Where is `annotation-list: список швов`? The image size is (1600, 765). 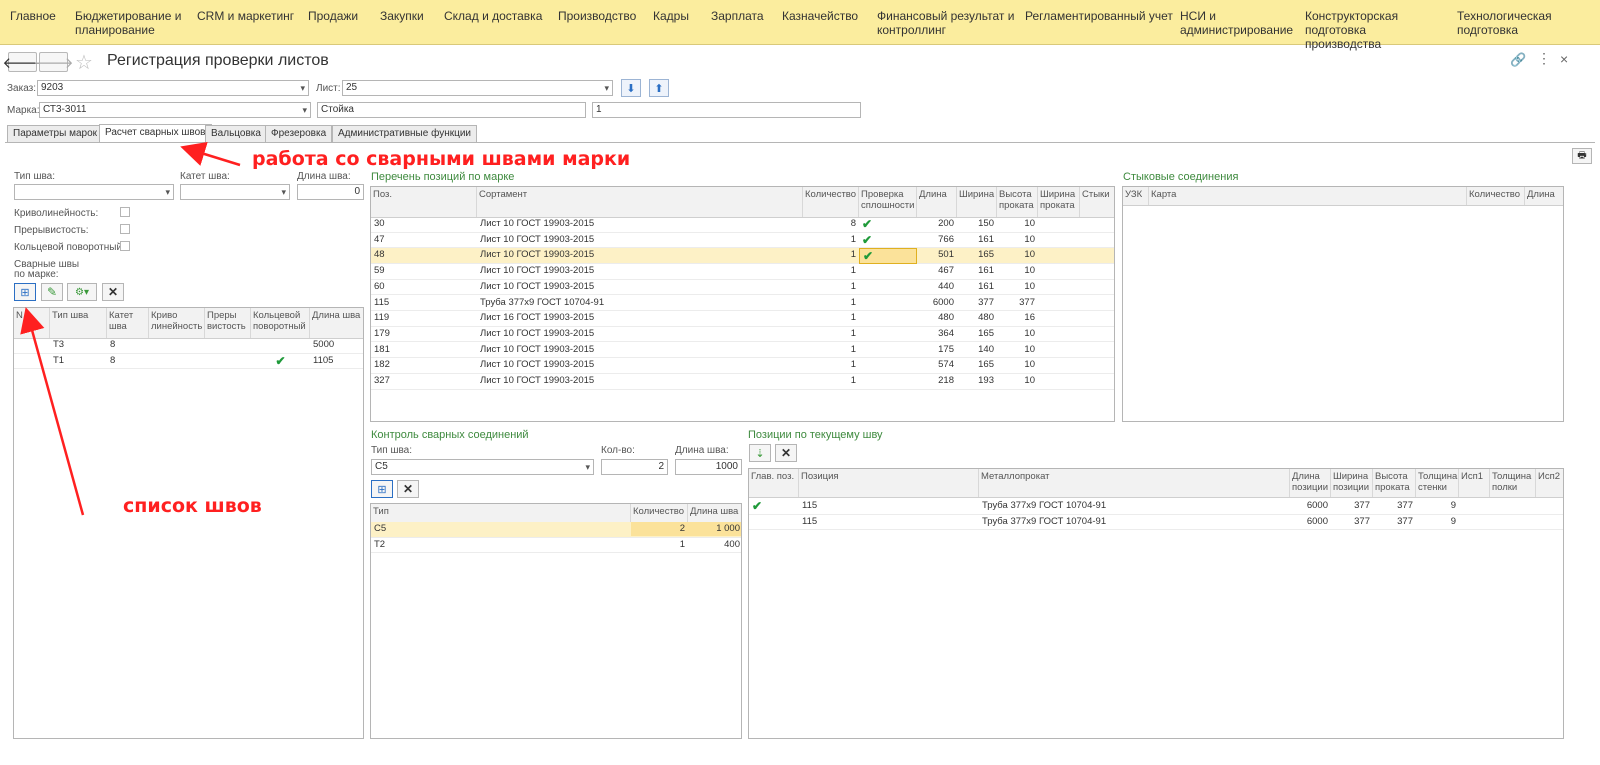 annotation-list: список швов is located at coordinates (192, 506).